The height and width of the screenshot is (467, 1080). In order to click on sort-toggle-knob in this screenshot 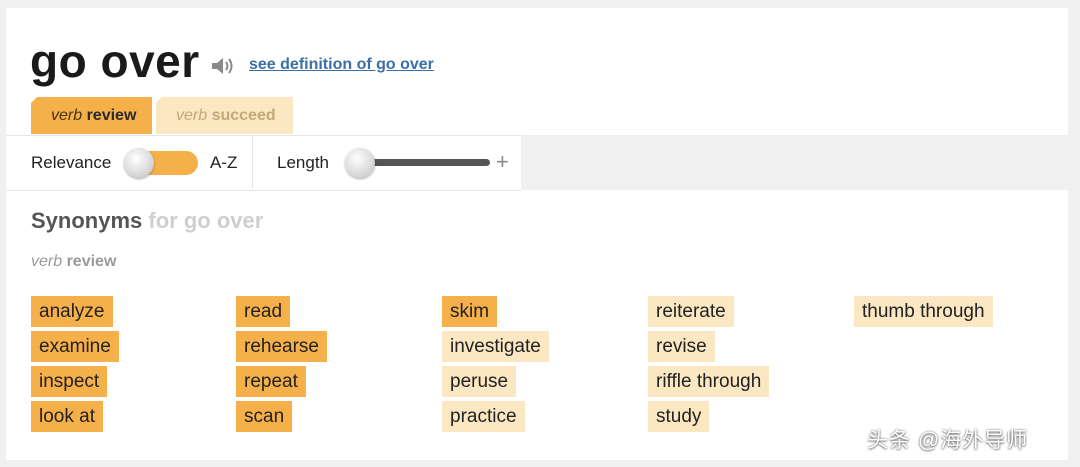, I will do `click(139, 163)`.